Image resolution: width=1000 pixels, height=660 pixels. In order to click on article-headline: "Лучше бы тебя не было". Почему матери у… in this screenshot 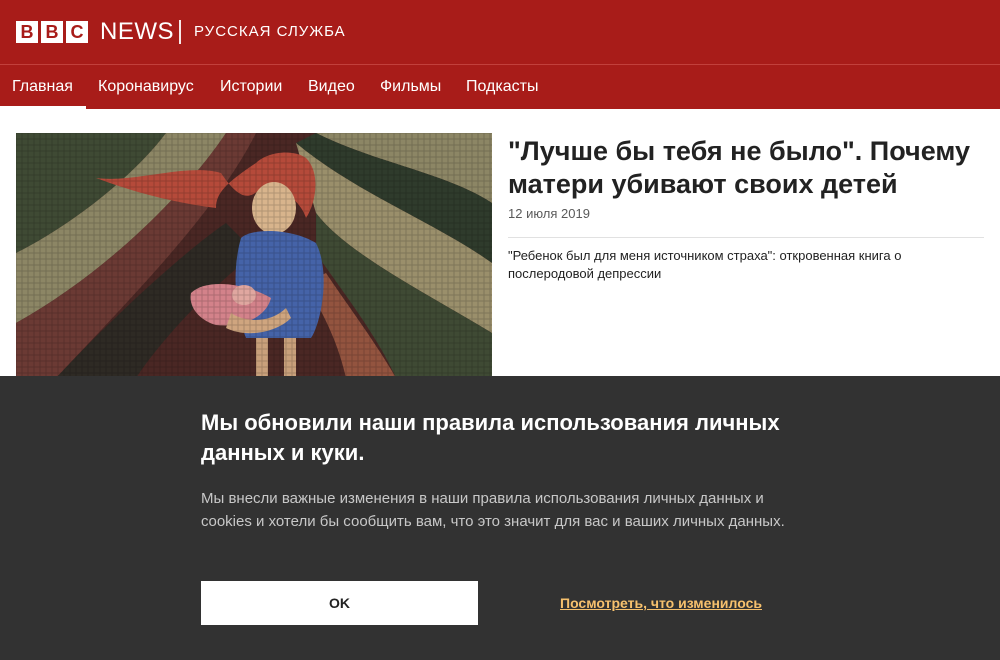, I will do `click(743, 168)`.